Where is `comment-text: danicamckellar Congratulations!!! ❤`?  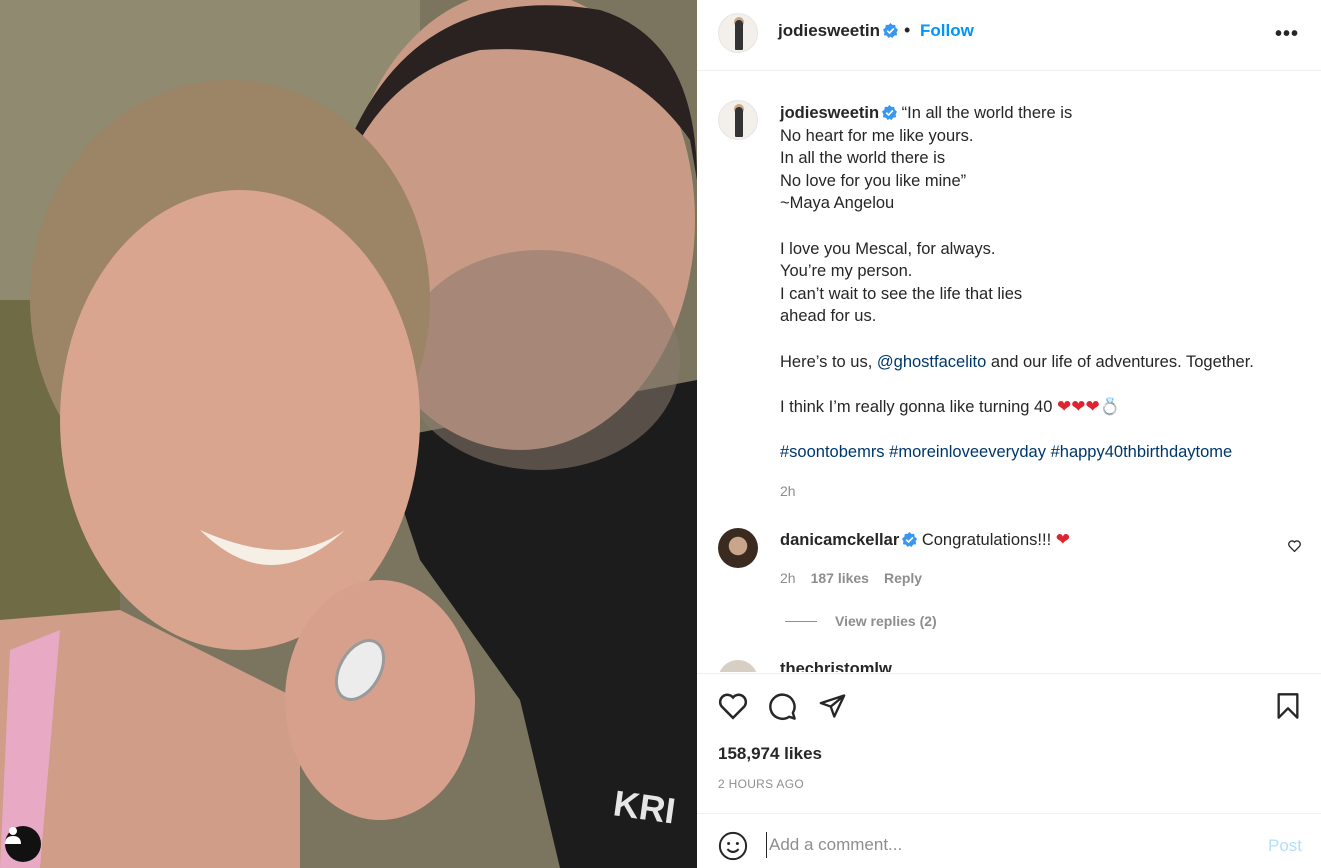
comment-text: danicamckellar Congratulations!!! ❤ is located at coordinates (925, 539).